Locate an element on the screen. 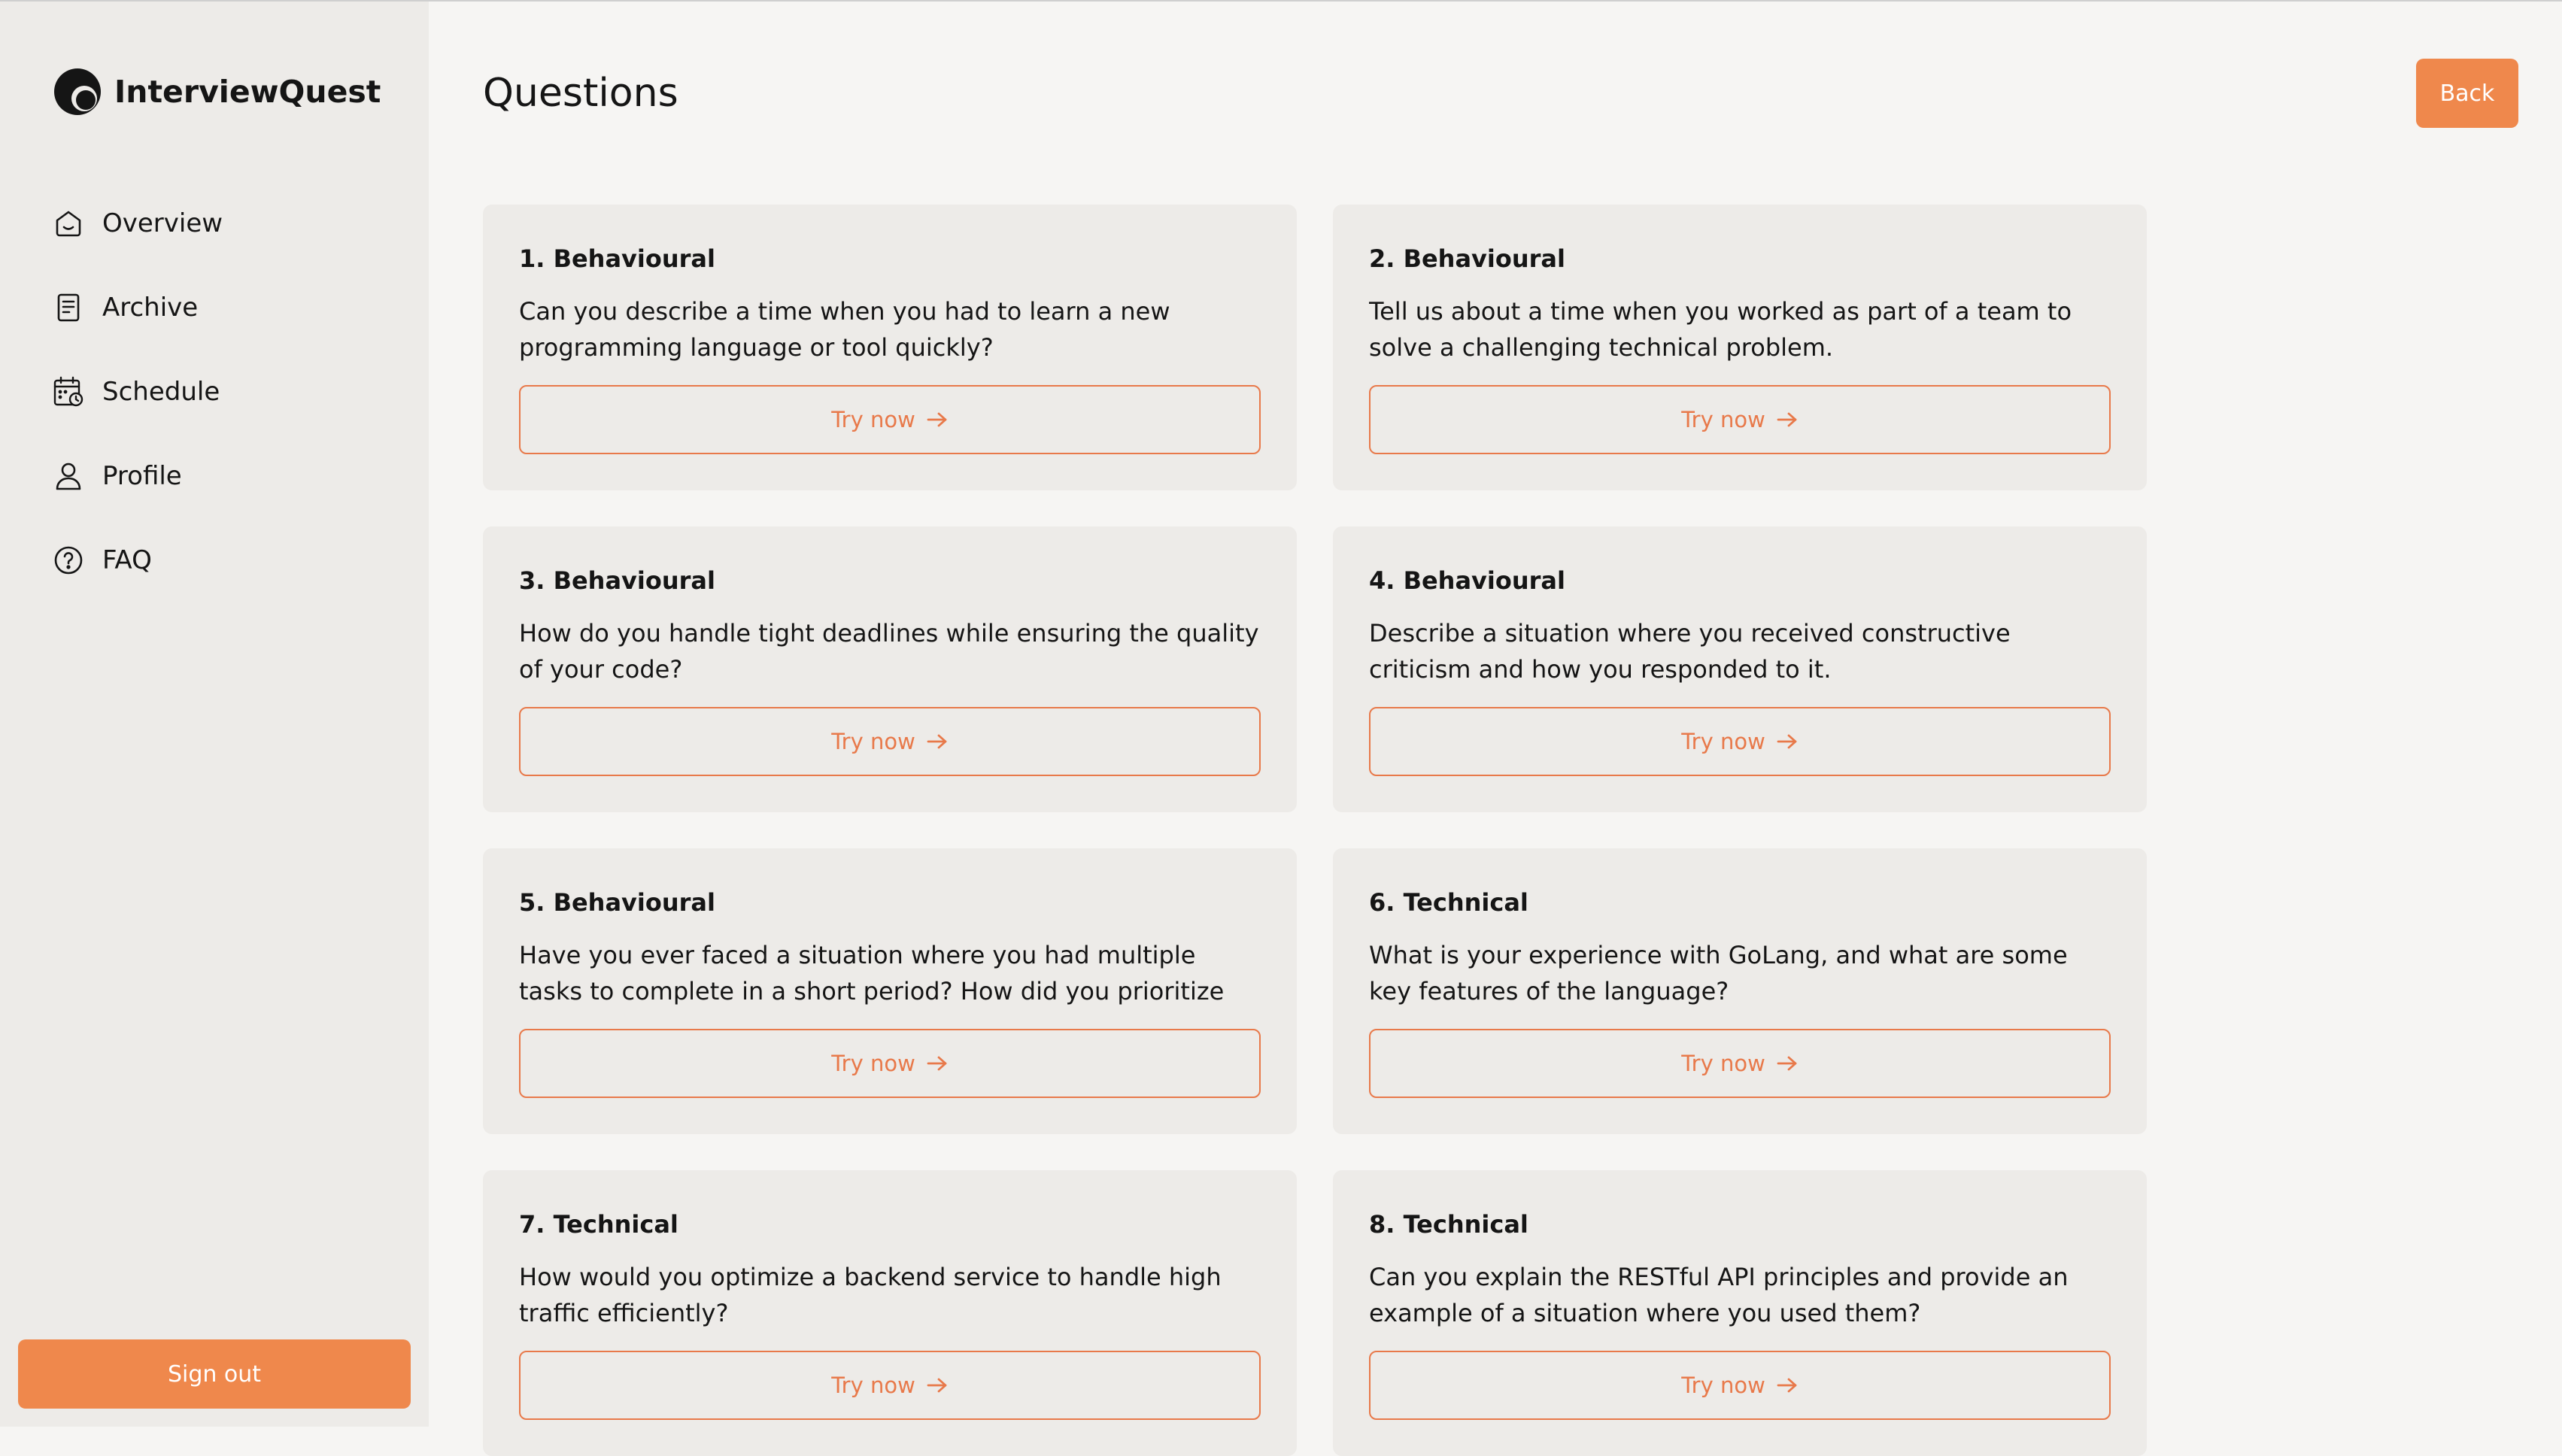 The height and width of the screenshot is (1456, 2562). sidebar-item-label: Archive is located at coordinates (150, 308).